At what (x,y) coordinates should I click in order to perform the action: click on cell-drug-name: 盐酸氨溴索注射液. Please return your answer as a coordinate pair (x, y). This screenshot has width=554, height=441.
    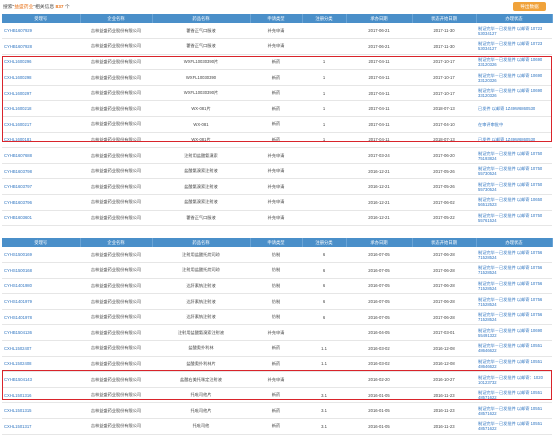
    Looking at the image, I should click on (201, 171).